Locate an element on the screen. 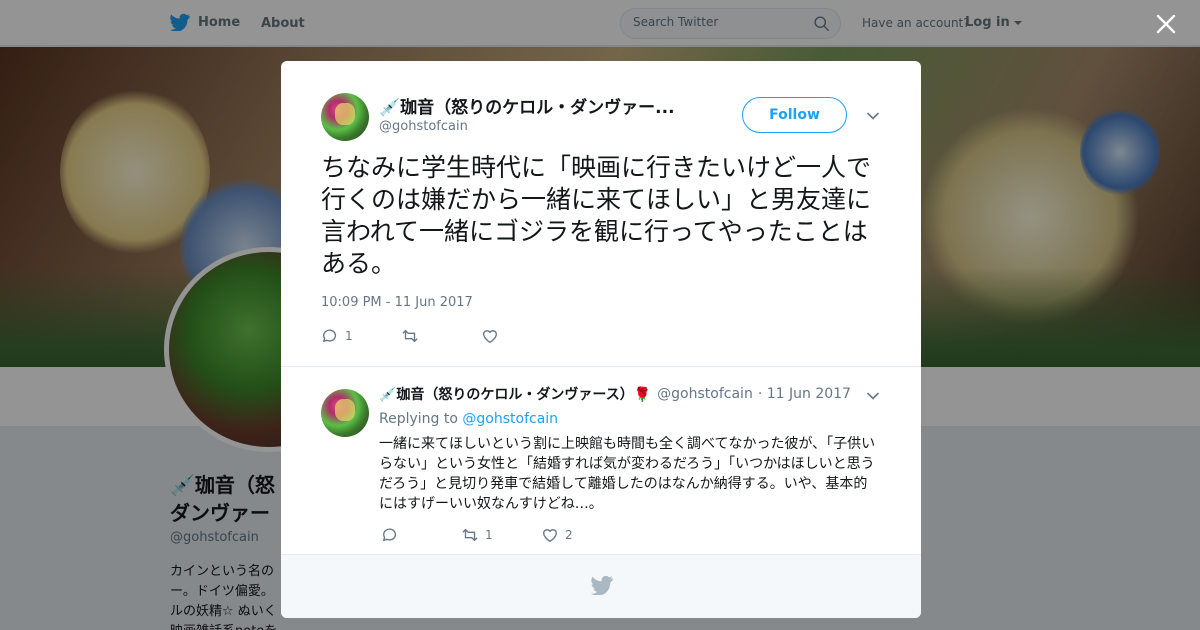 The width and height of the screenshot is (1200, 630). reply-button is located at coordinates (421, 535).